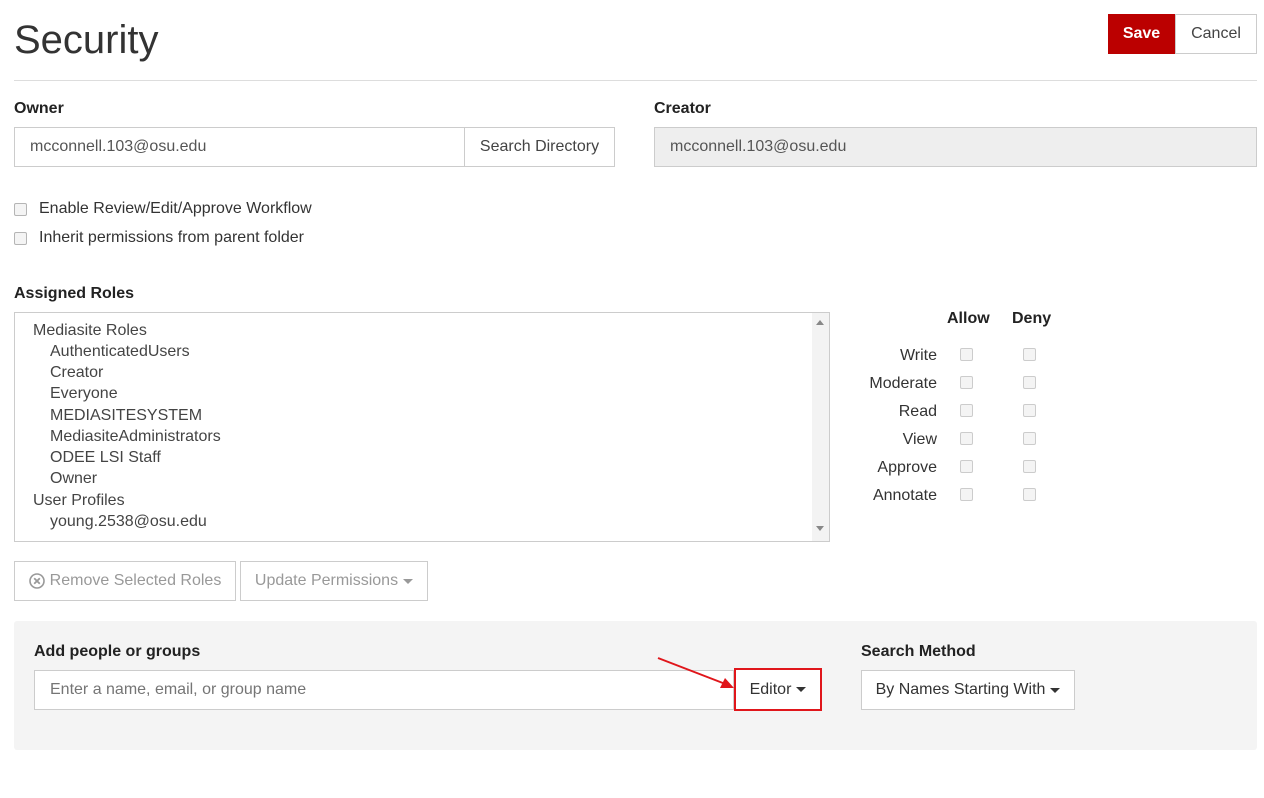 The width and height of the screenshot is (1264, 798). What do you see at coordinates (1029, 438) in the screenshot?
I see `deny-view-checkbox` at bounding box center [1029, 438].